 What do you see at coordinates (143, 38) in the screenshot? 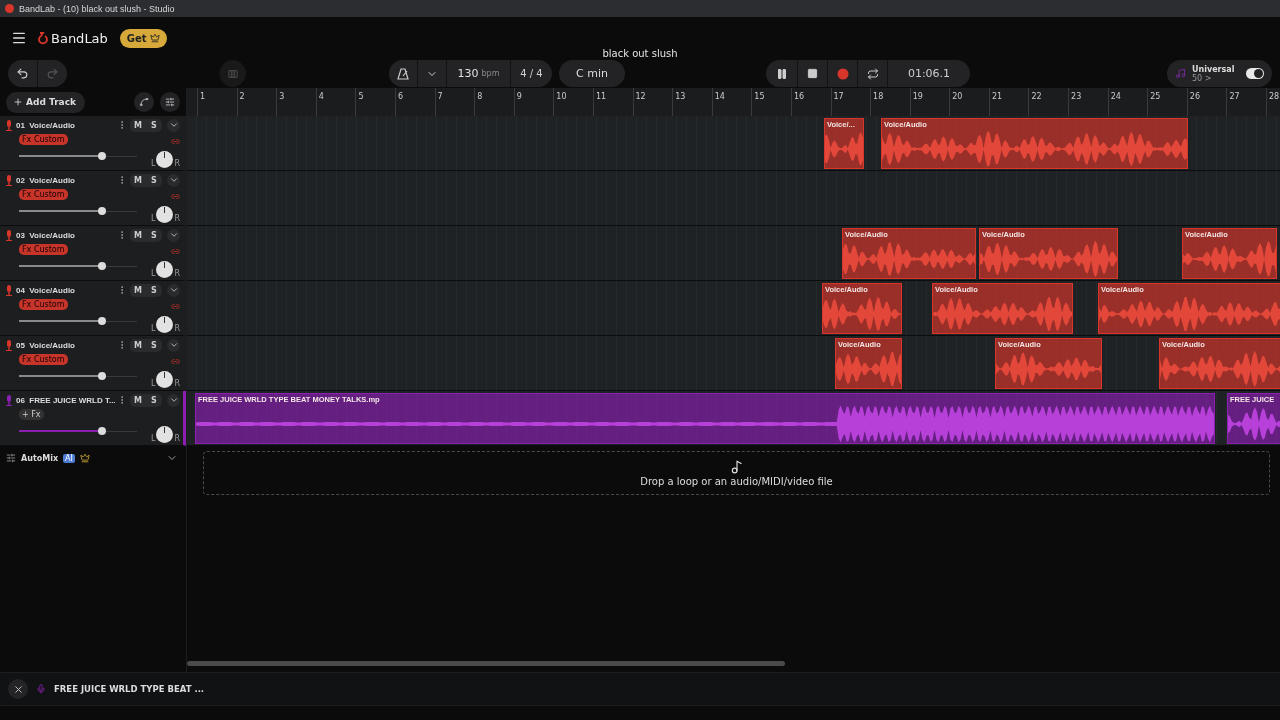
I see `get-button: Get` at bounding box center [143, 38].